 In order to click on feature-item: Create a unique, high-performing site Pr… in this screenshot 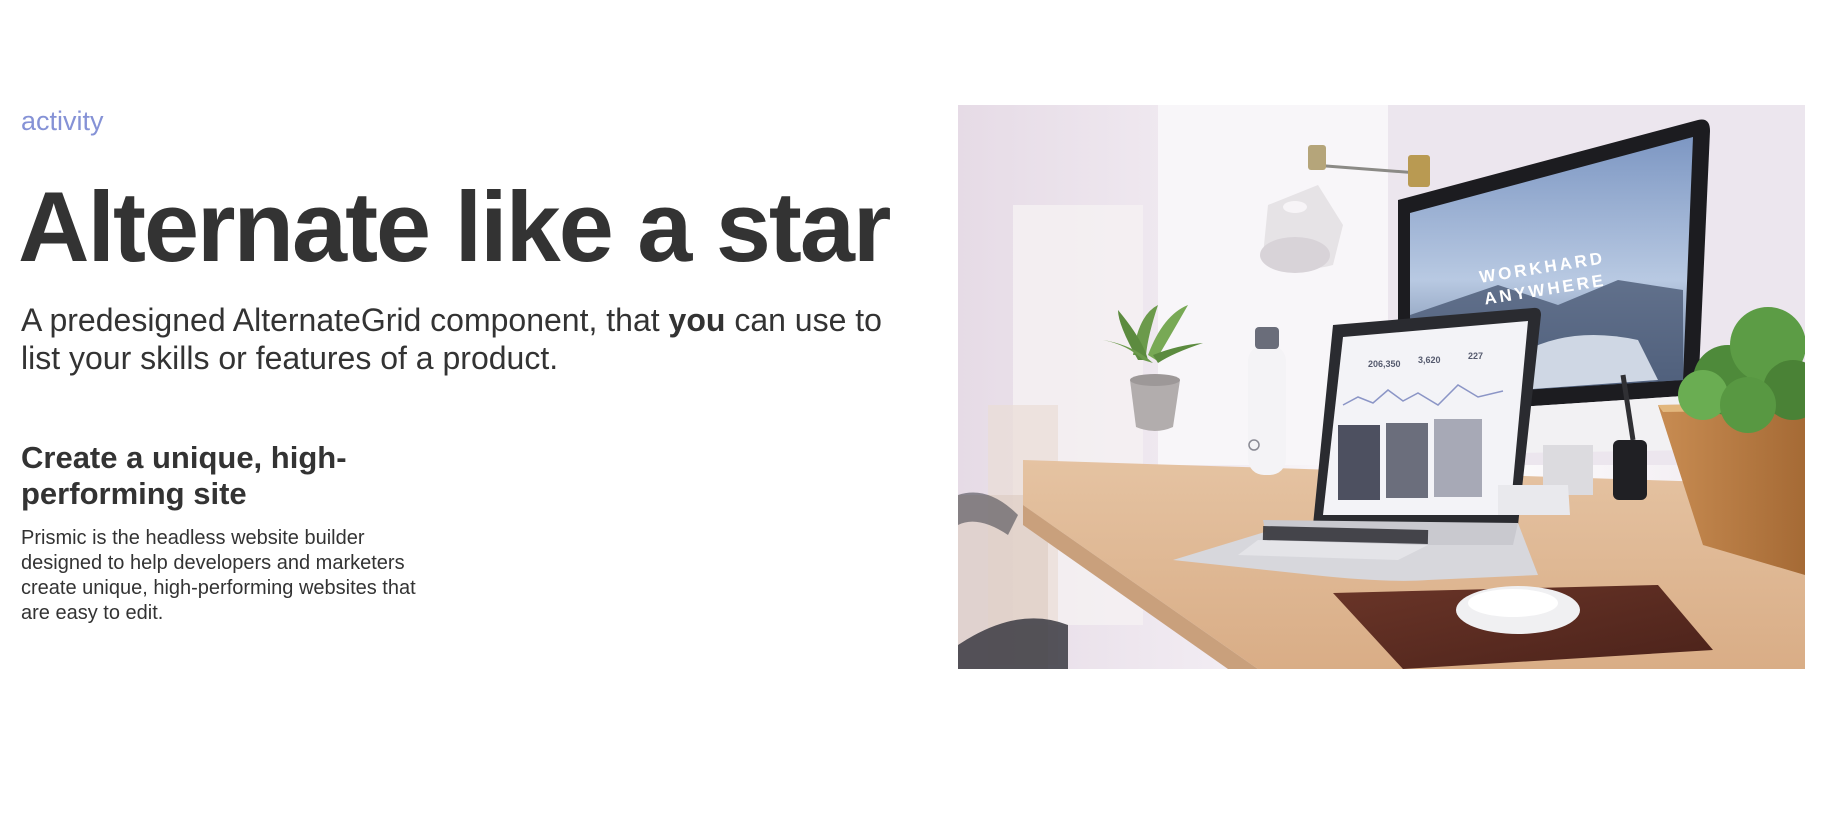, I will do `click(231, 533)`.